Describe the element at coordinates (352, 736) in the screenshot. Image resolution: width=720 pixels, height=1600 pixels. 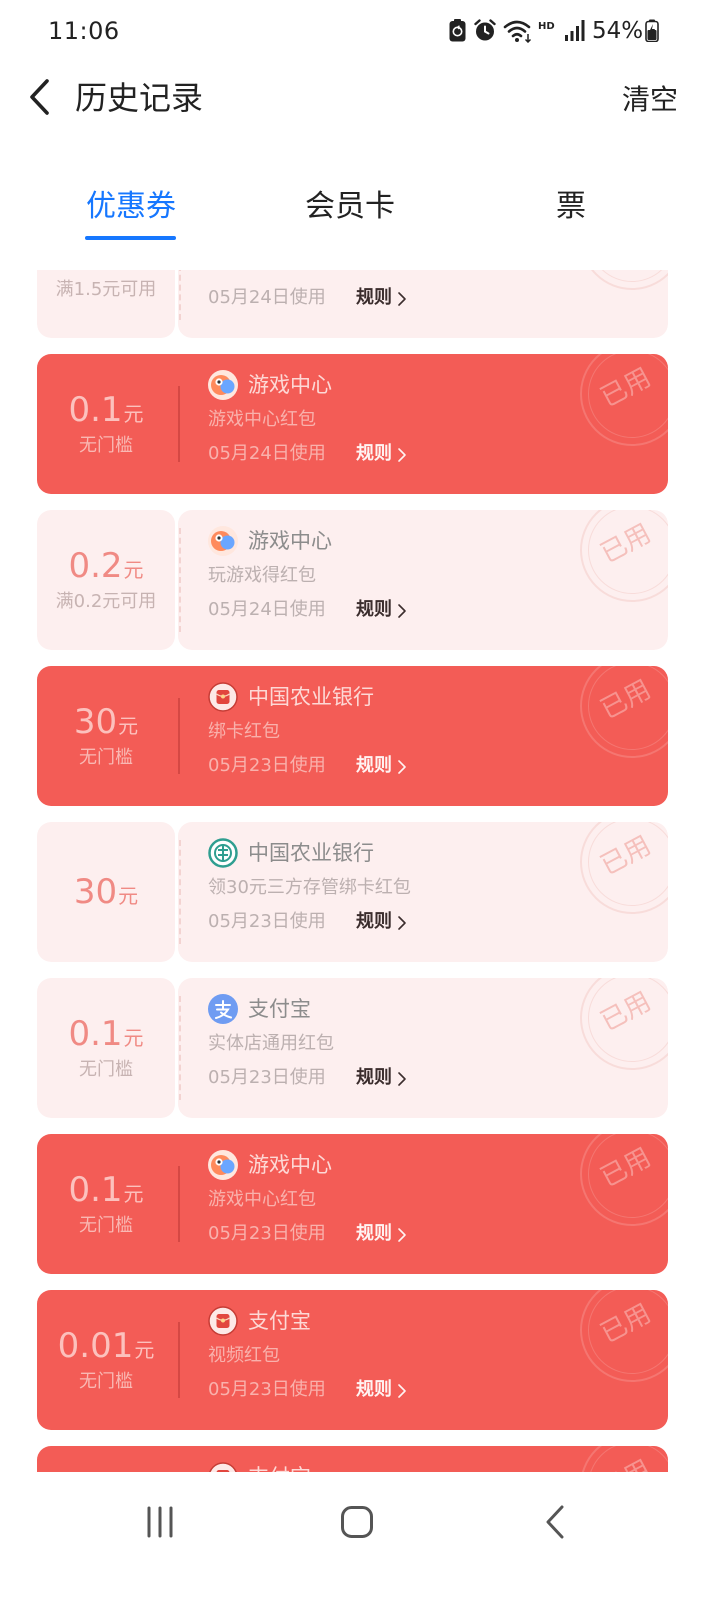
I see `coupon-card: 30元 无门槛 已用 中国农业银行 绑卡红包 05月23日使用 规则` at that location.